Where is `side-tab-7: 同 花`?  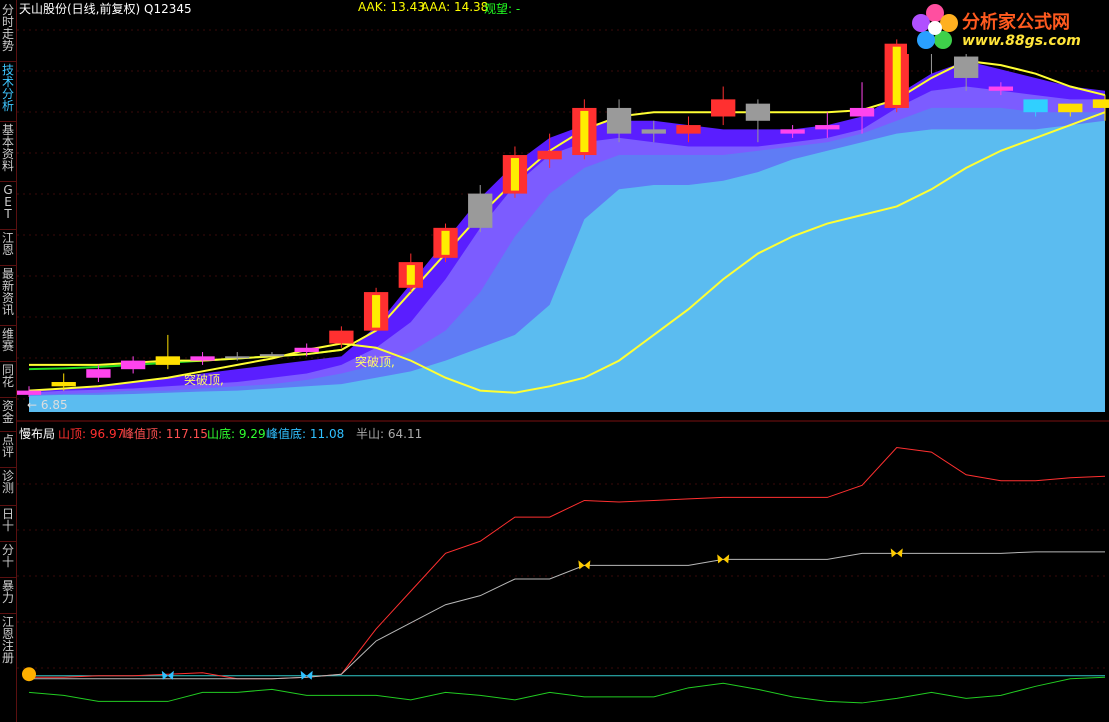
side-tab-7: 同 花 is located at coordinates (8, 376).